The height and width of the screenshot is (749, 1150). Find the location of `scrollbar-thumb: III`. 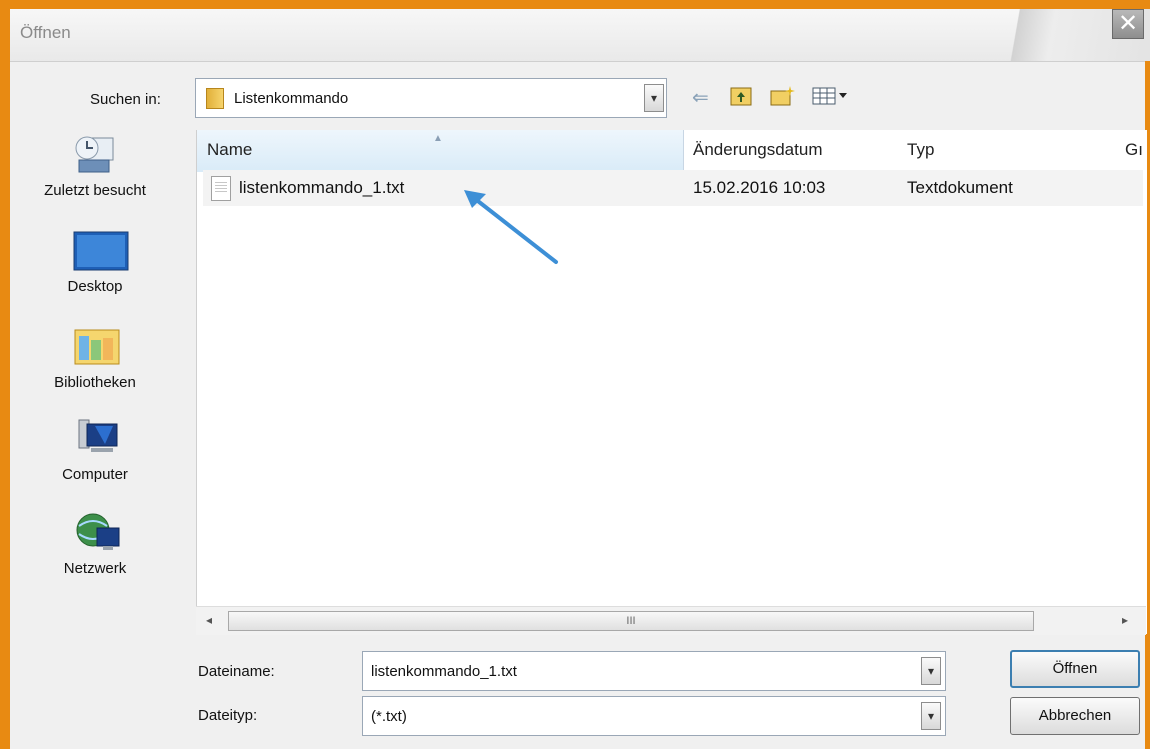

scrollbar-thumb: III is located at coordinates (631, 621).